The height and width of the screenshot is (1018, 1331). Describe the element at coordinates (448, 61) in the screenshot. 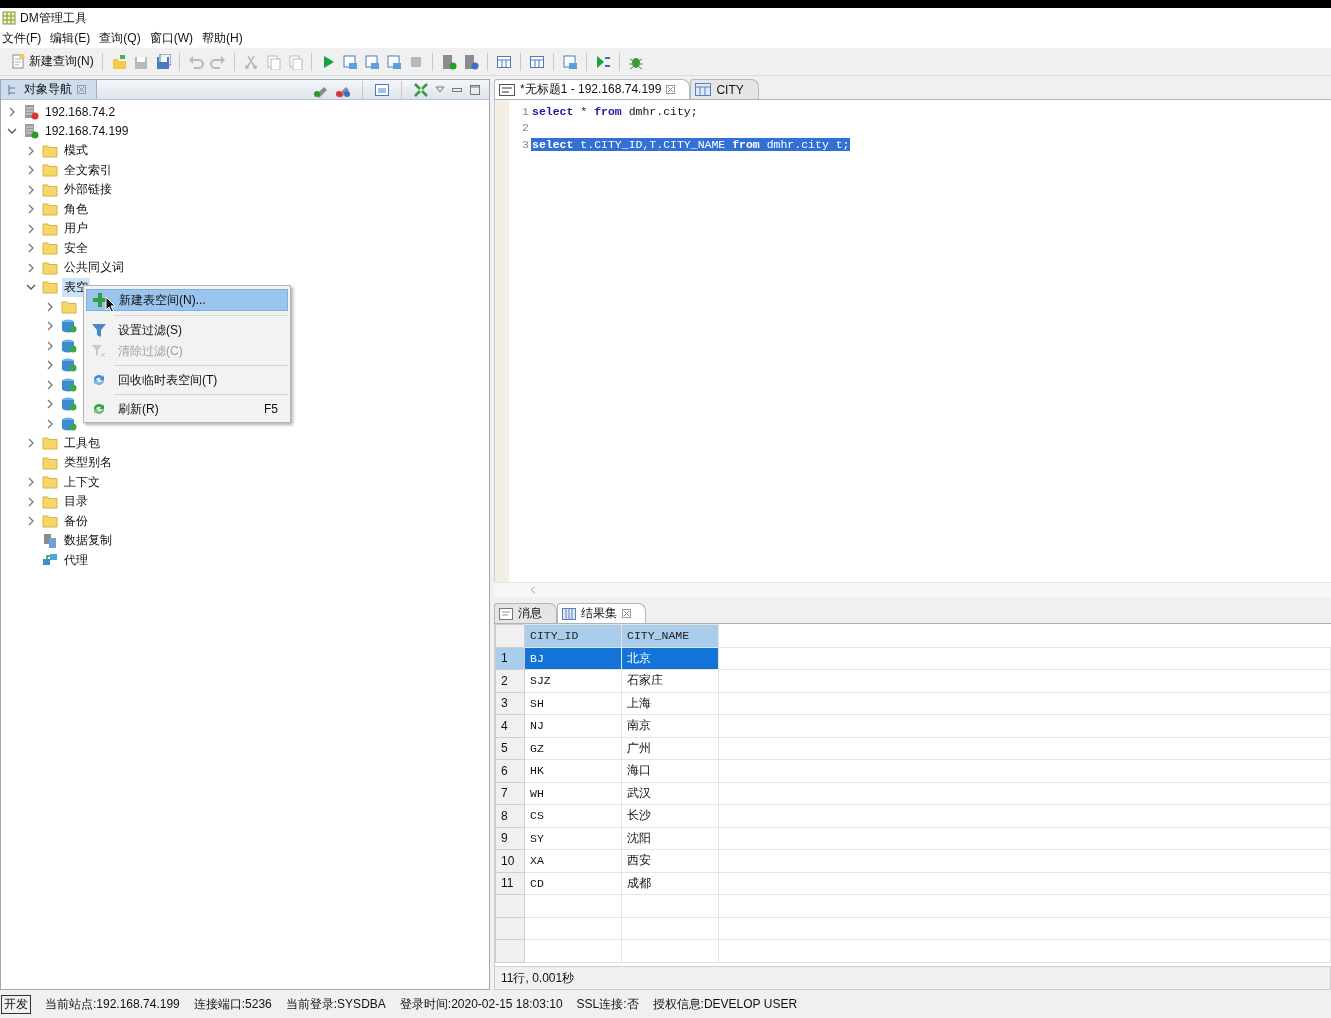

I see `toolbar-db-check-icon` at that location.